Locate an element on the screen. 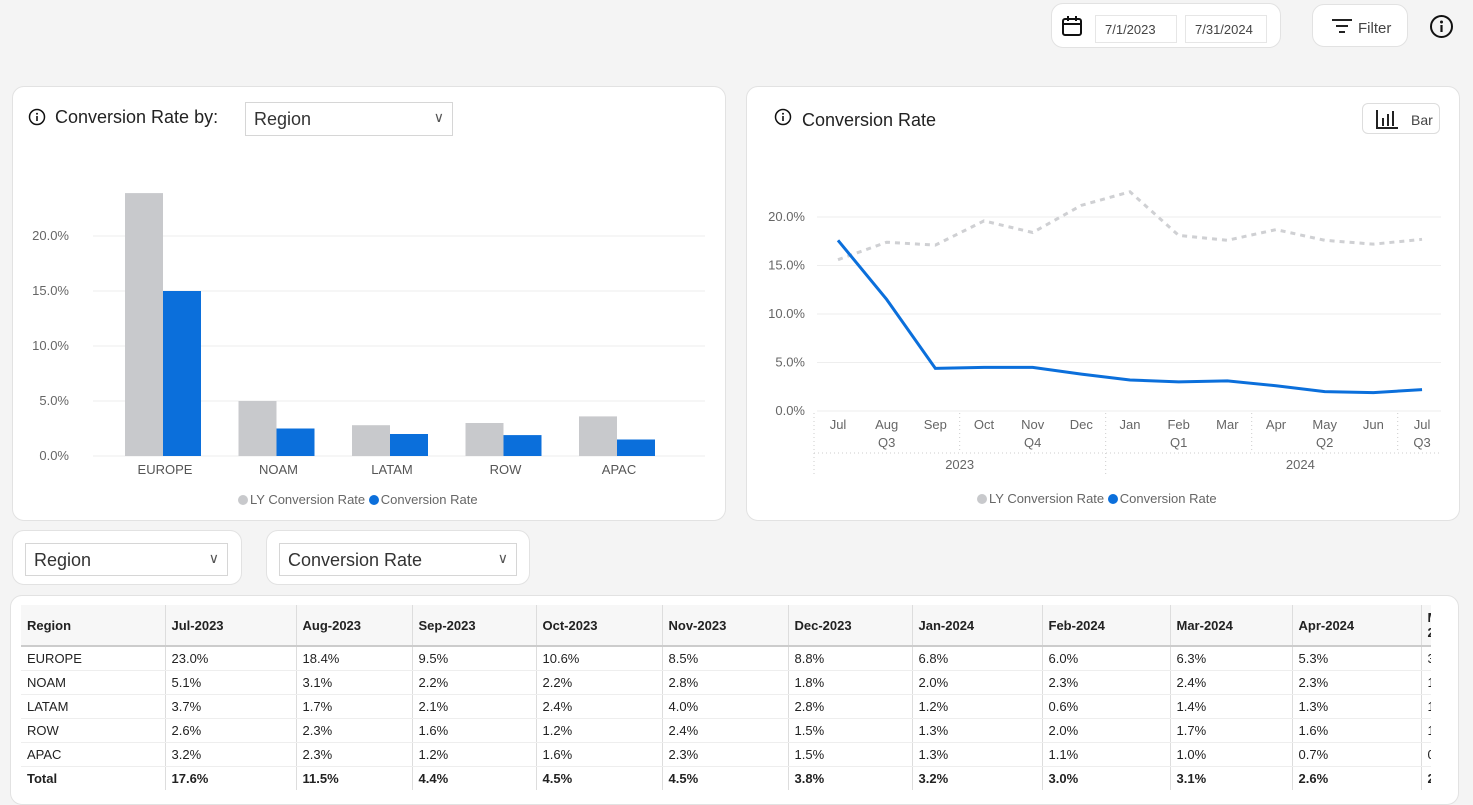 This screenshot has width=1473, height=805. table-cell: 8.5% is located at coordinates (724, 658).